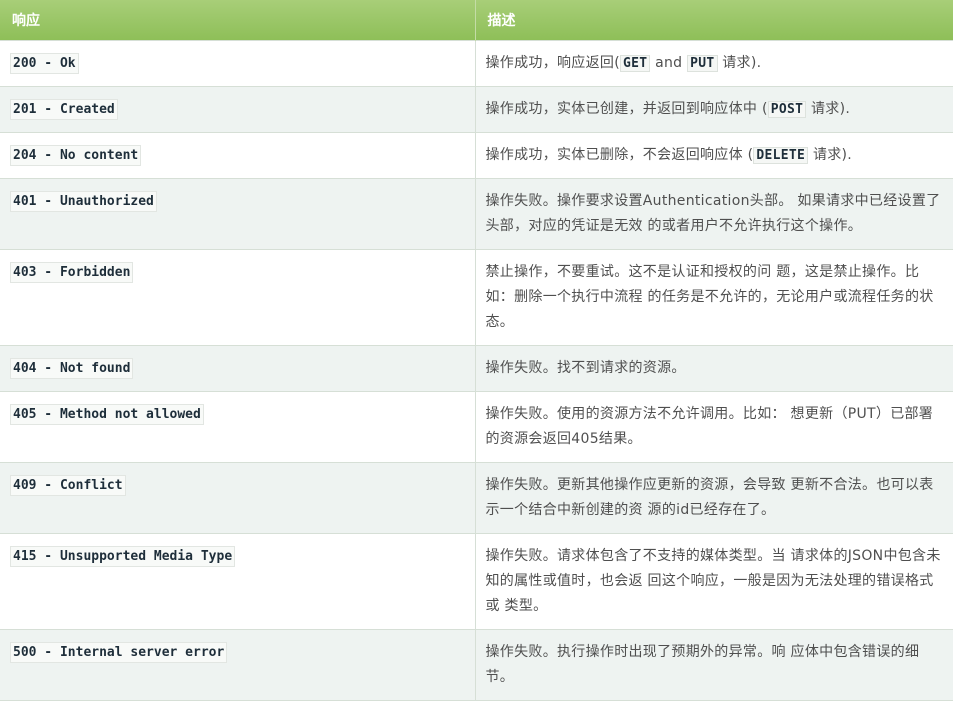  What do you see at coordinates (238, 581) in the screenshot?
I see `response-cell: 415 - Unsupported Media Type` at bounding box center [238, 581].